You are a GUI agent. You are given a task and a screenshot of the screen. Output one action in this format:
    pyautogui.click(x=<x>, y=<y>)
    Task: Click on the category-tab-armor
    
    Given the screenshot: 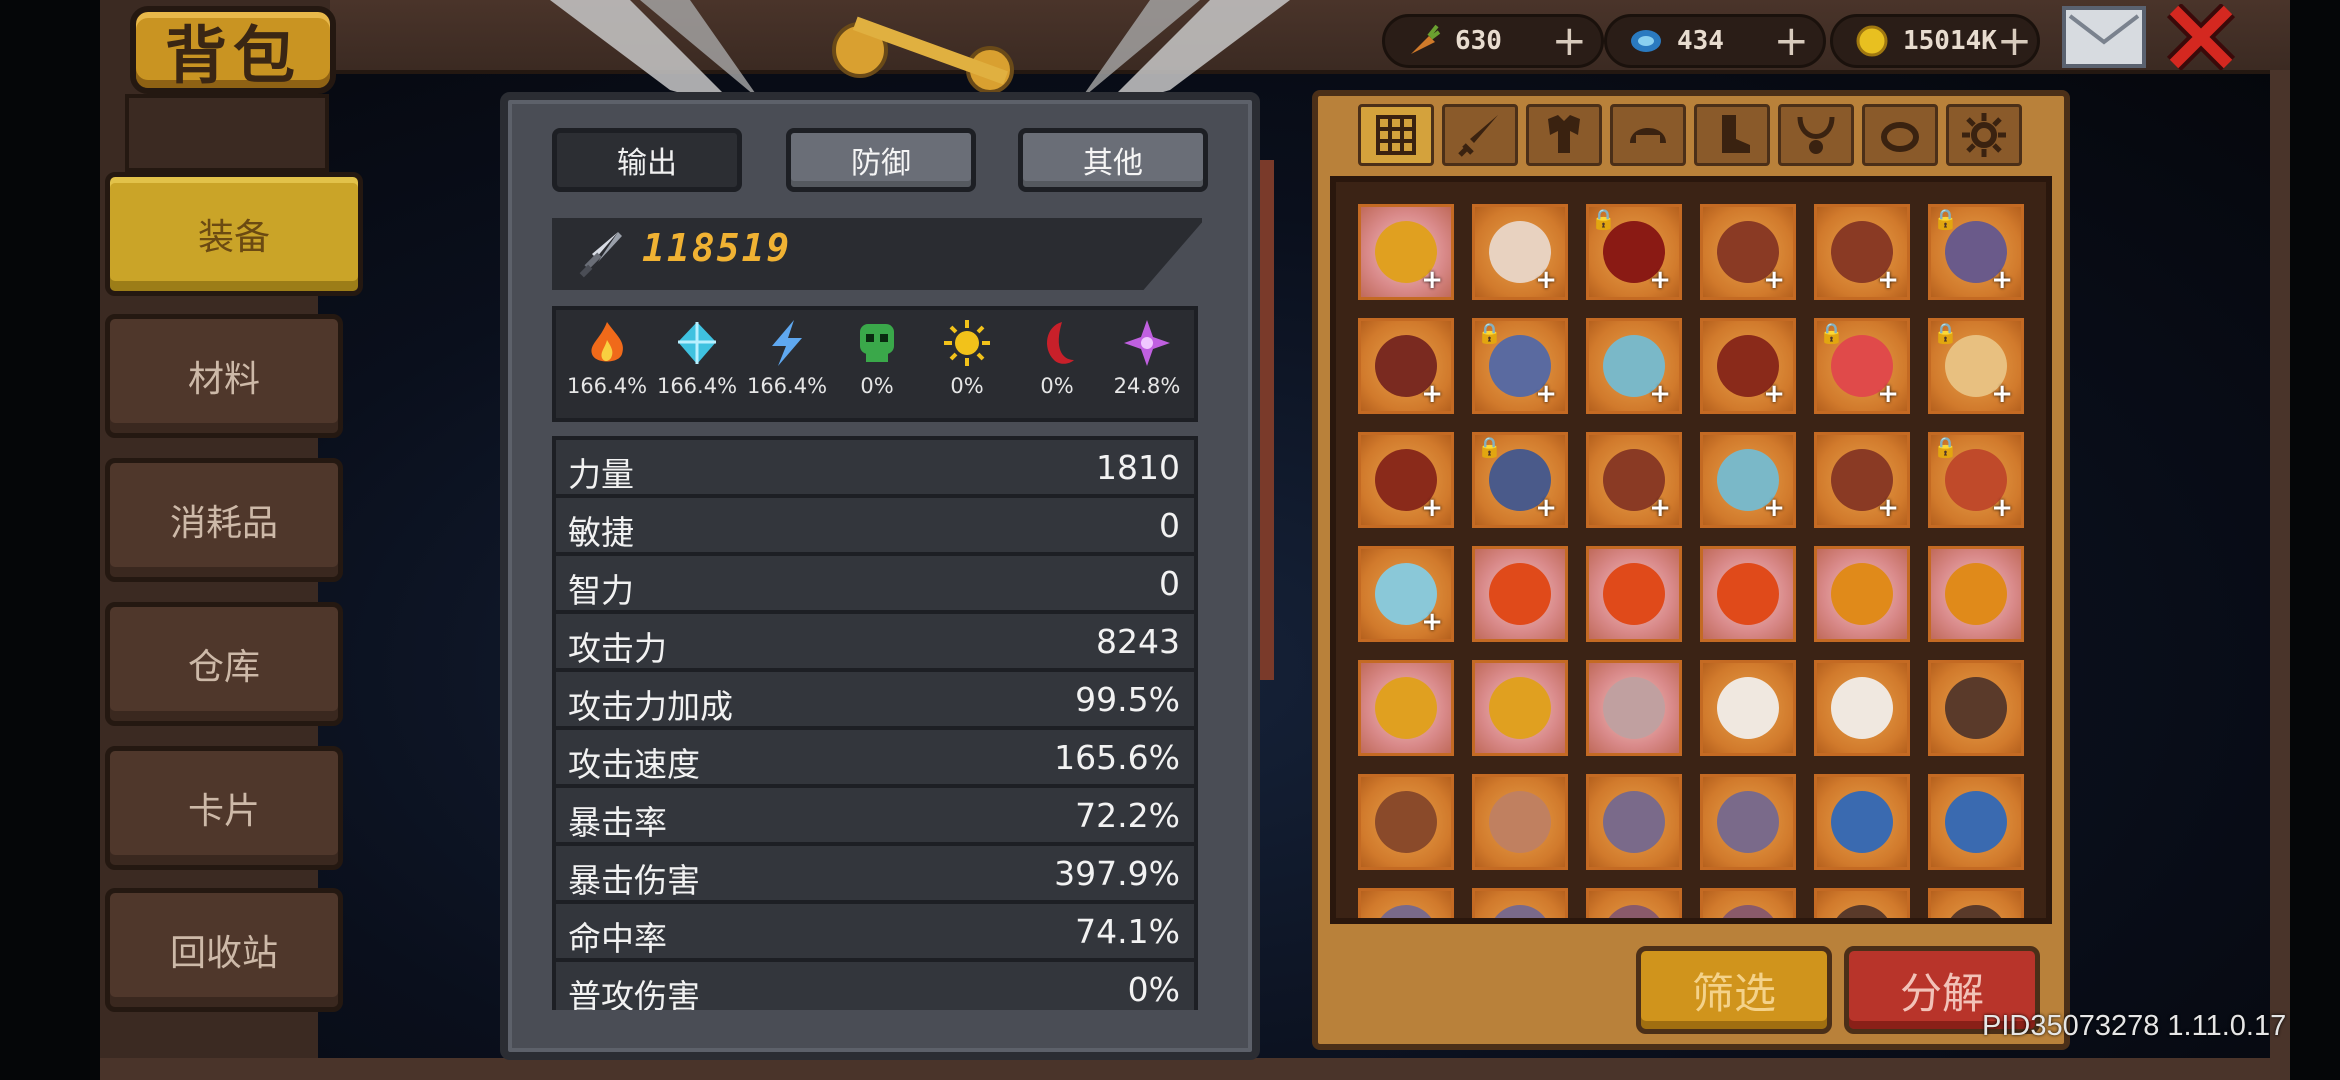 What is the action you would take?
    pyautogui.click(x=1564, y=135)
    